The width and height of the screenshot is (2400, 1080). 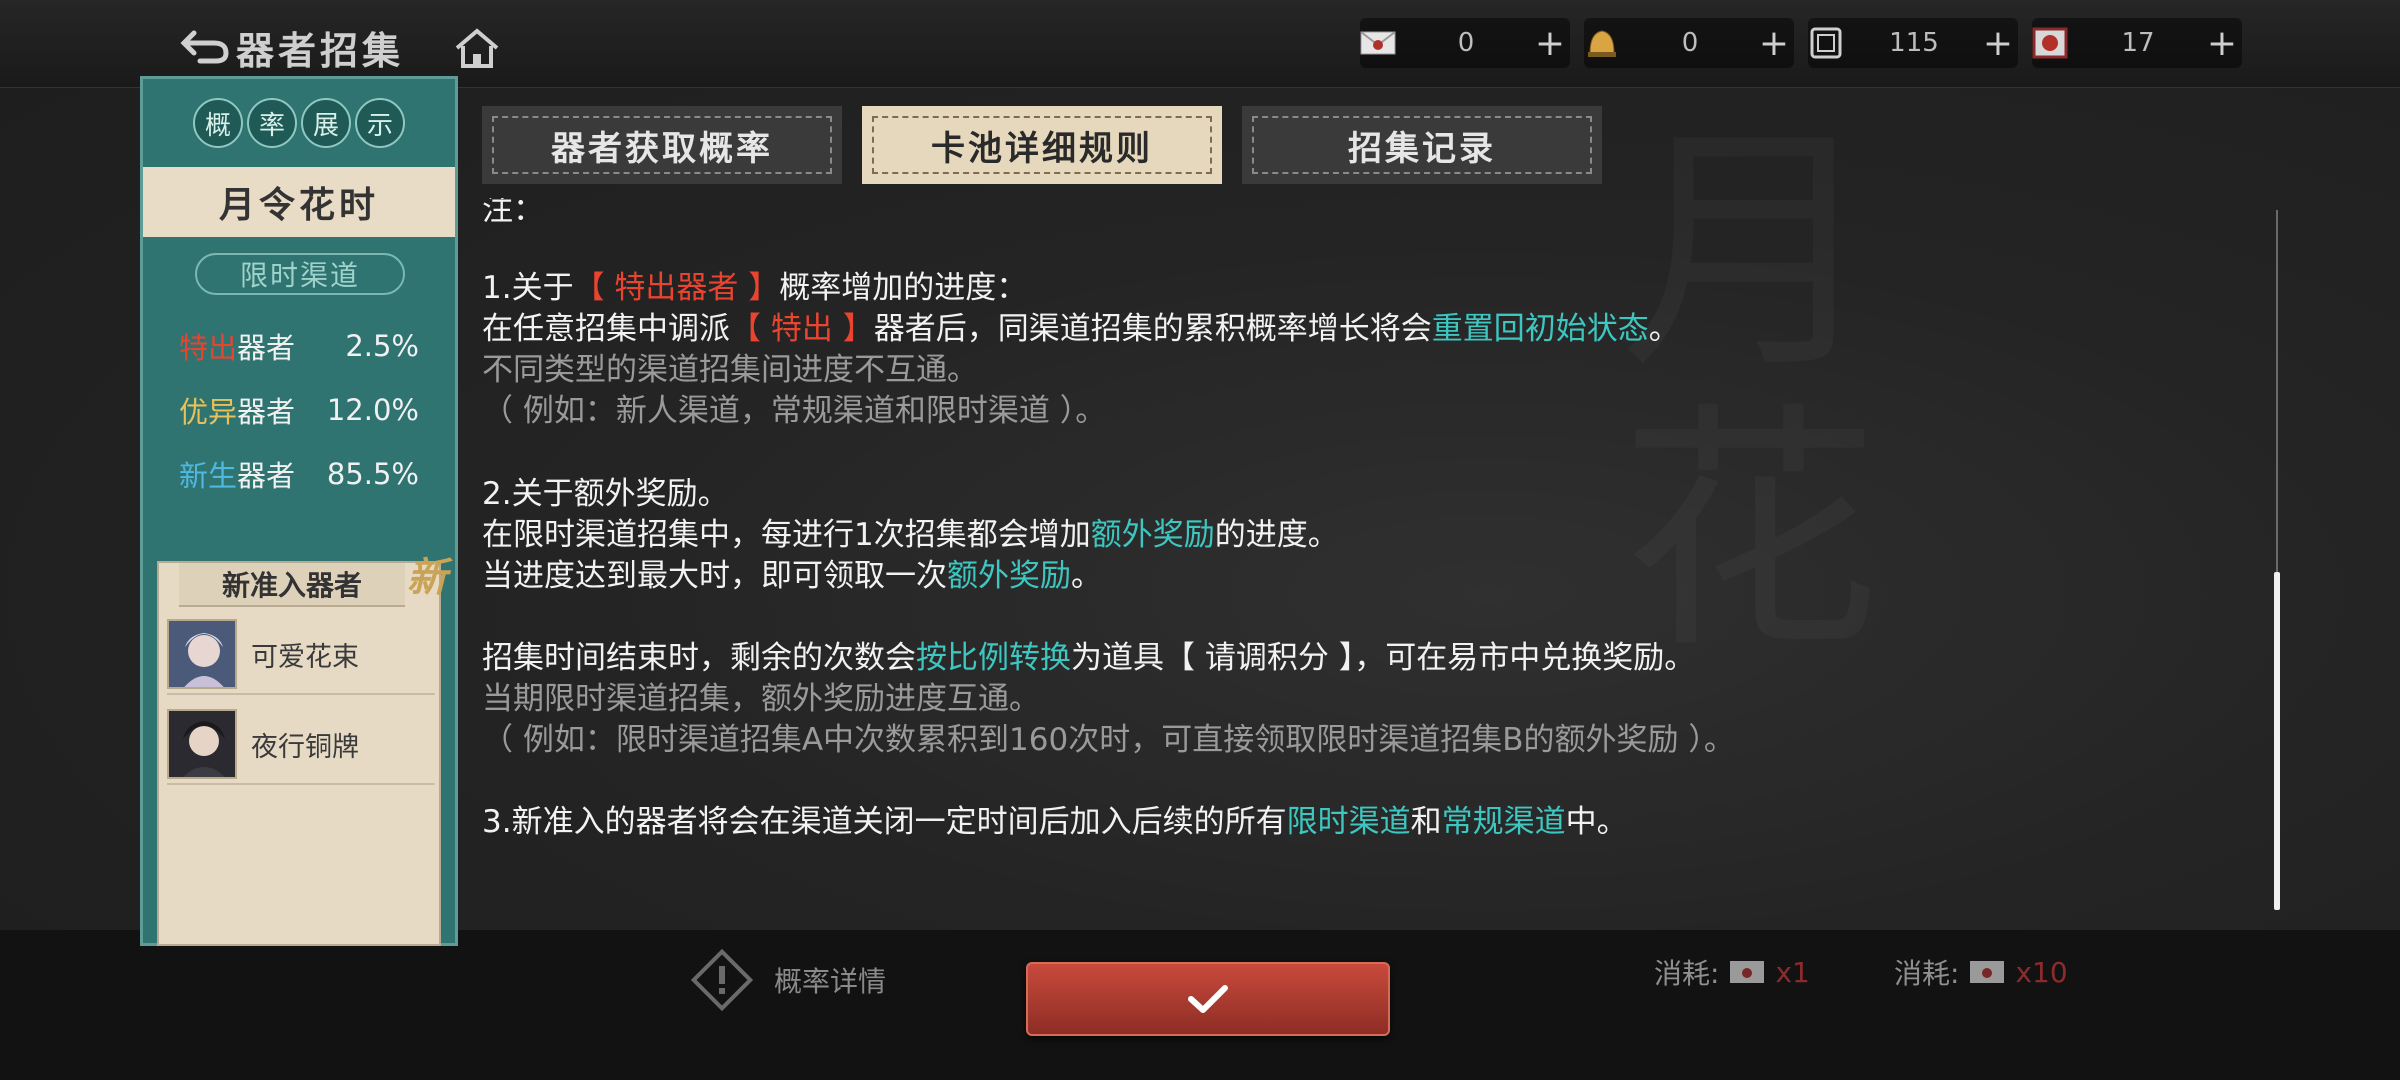 I want to click on pool-title: 月令花时, so click(x=299, y=202).